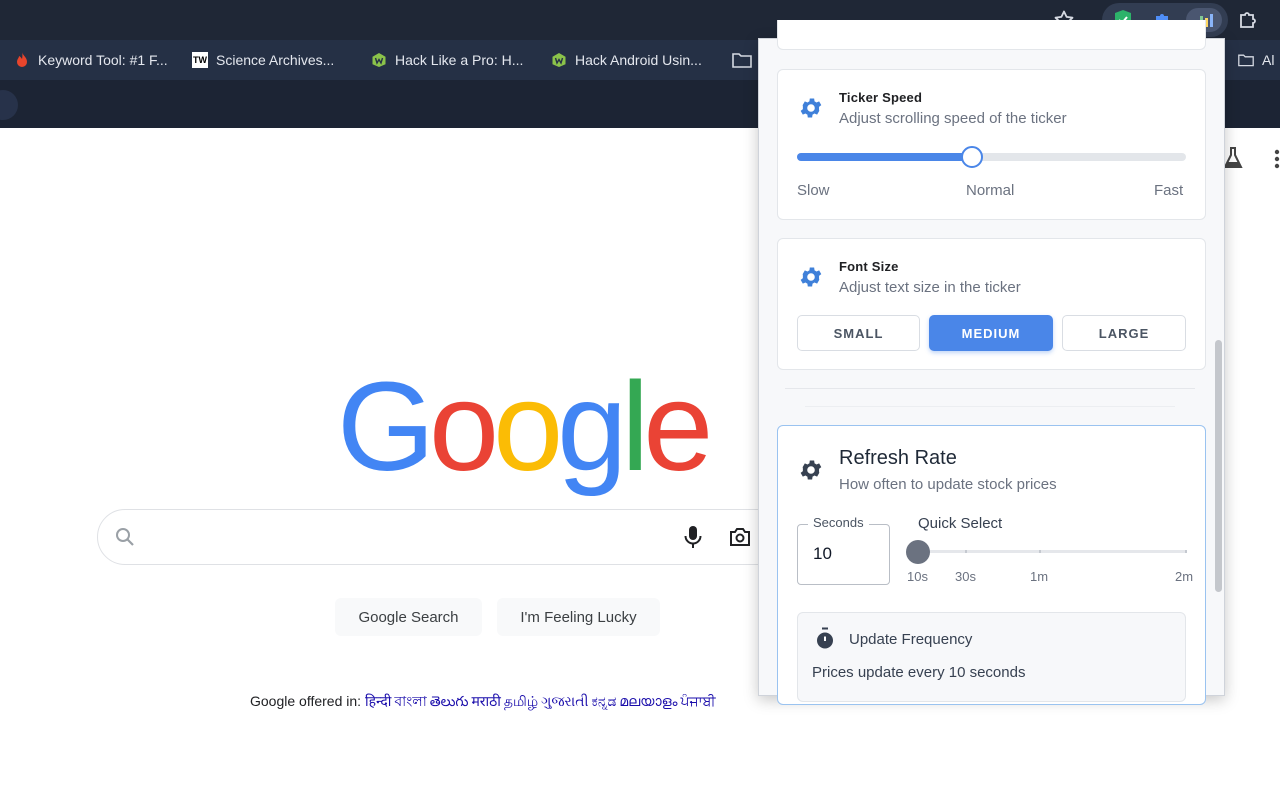 This screenshot has width=1280, height=800. I want to click on microphone-icon, so click(693, 537).